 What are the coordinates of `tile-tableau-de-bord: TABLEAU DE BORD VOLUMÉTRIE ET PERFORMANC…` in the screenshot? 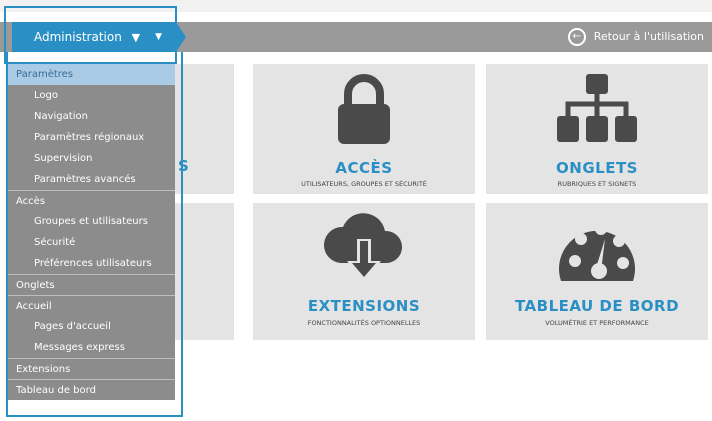 It's located at (597, 271).